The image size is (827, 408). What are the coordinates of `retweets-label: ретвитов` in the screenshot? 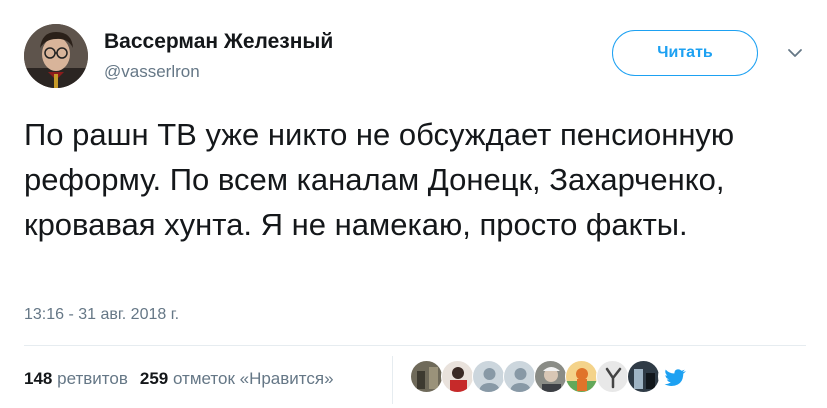 It's located at (92, 378).